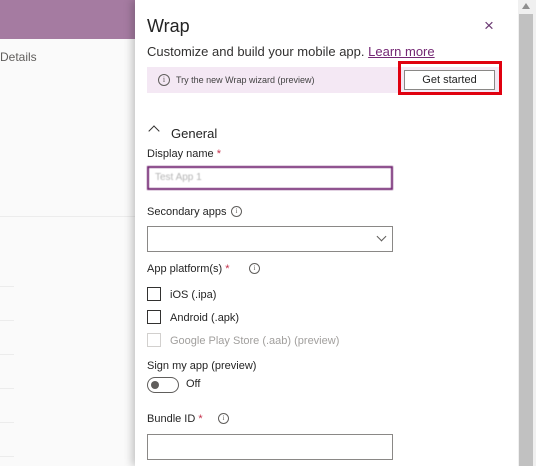 Image resolution: width=536 pixels, height=466 pixels. What do you see at coordinates (194, 133) in the screenshot?
I see `section-general-title: General` at bounding box center [194, 133].